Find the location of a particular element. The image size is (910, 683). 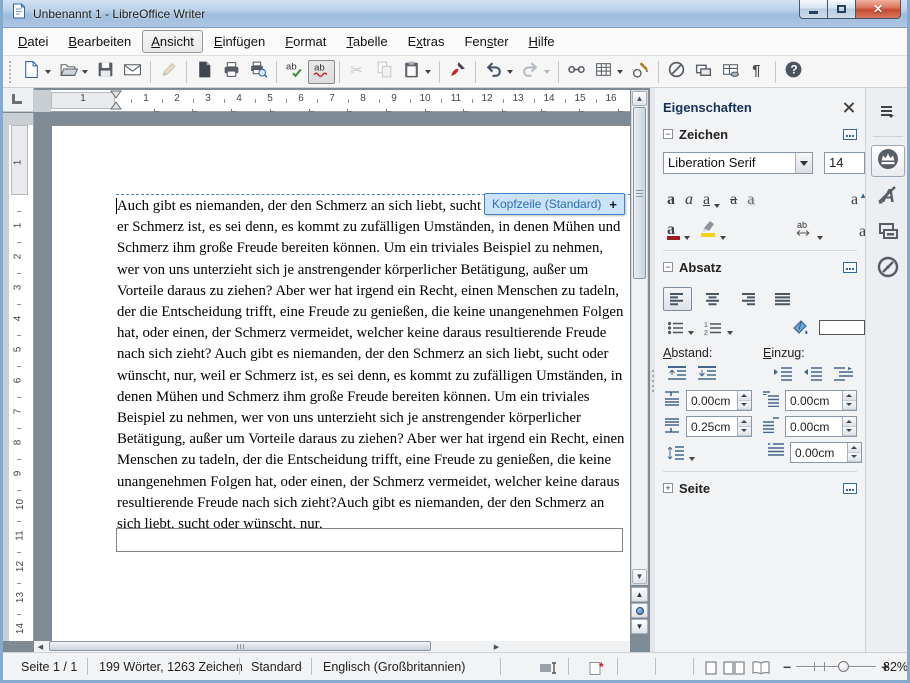

italic-button: a is located at coordinates (689, 200).